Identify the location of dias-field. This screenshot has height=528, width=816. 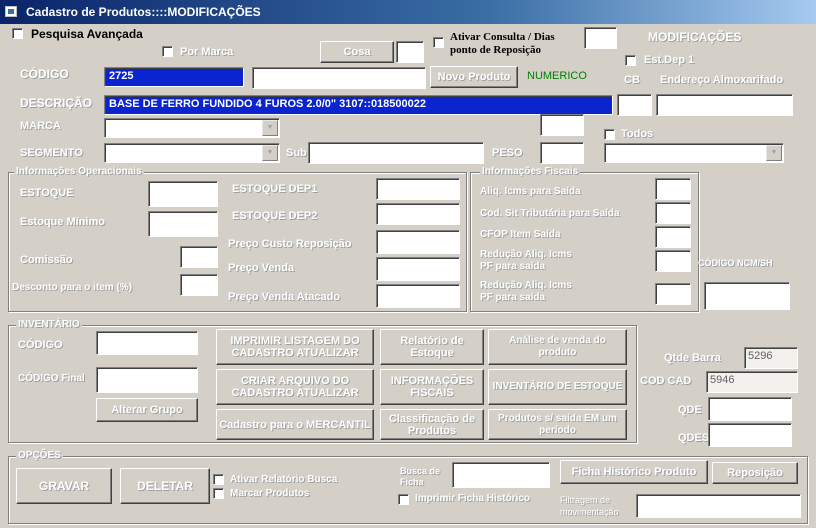
(600, 38).